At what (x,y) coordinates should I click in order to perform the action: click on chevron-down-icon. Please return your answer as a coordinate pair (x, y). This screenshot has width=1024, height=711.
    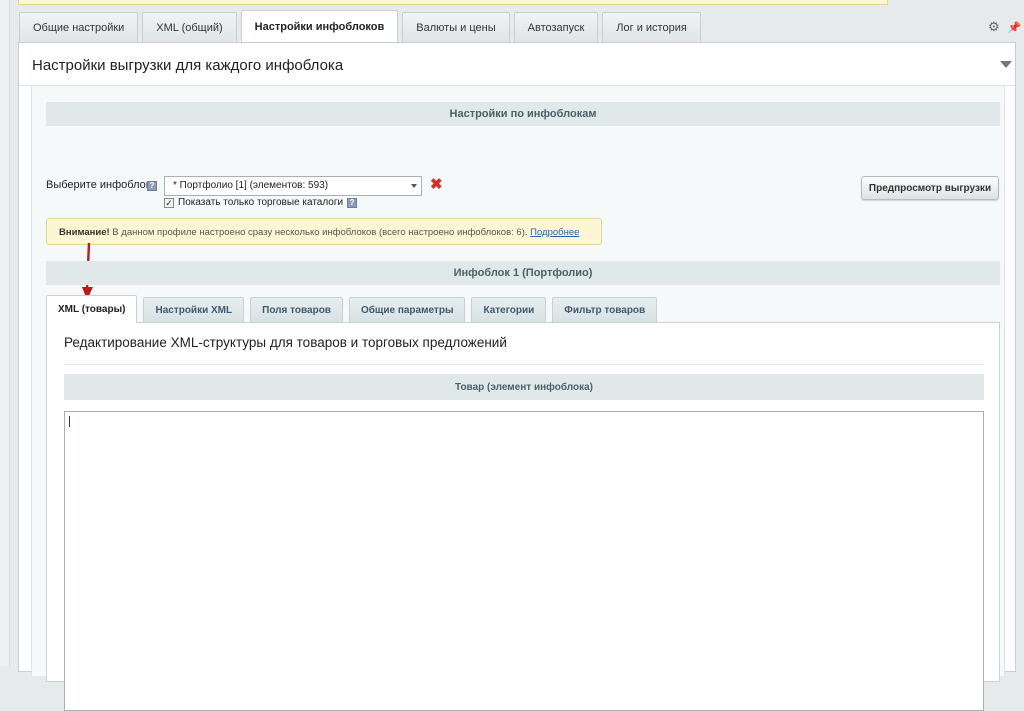
    Looking at the image, I should click on (414, 186).